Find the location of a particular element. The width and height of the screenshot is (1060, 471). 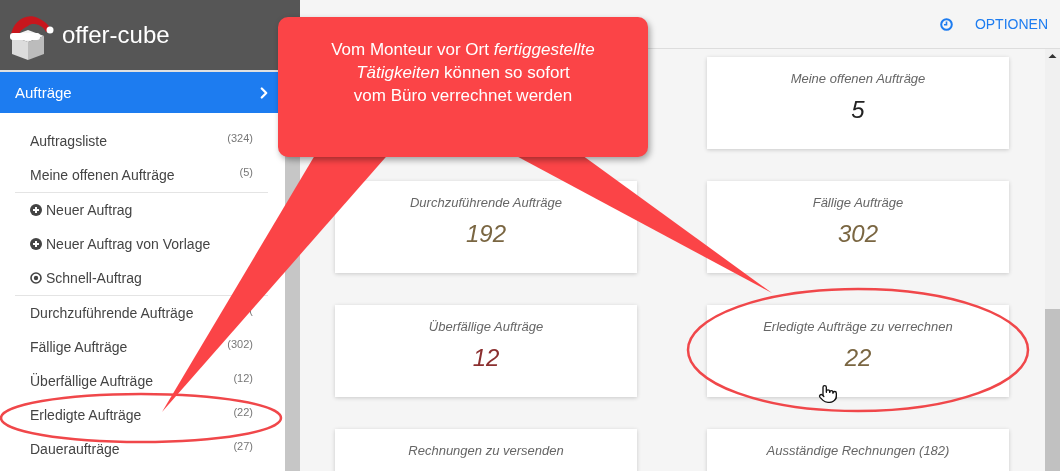

sidebar-item: Daueraufträge (27) is located at coordinates (141, 449).